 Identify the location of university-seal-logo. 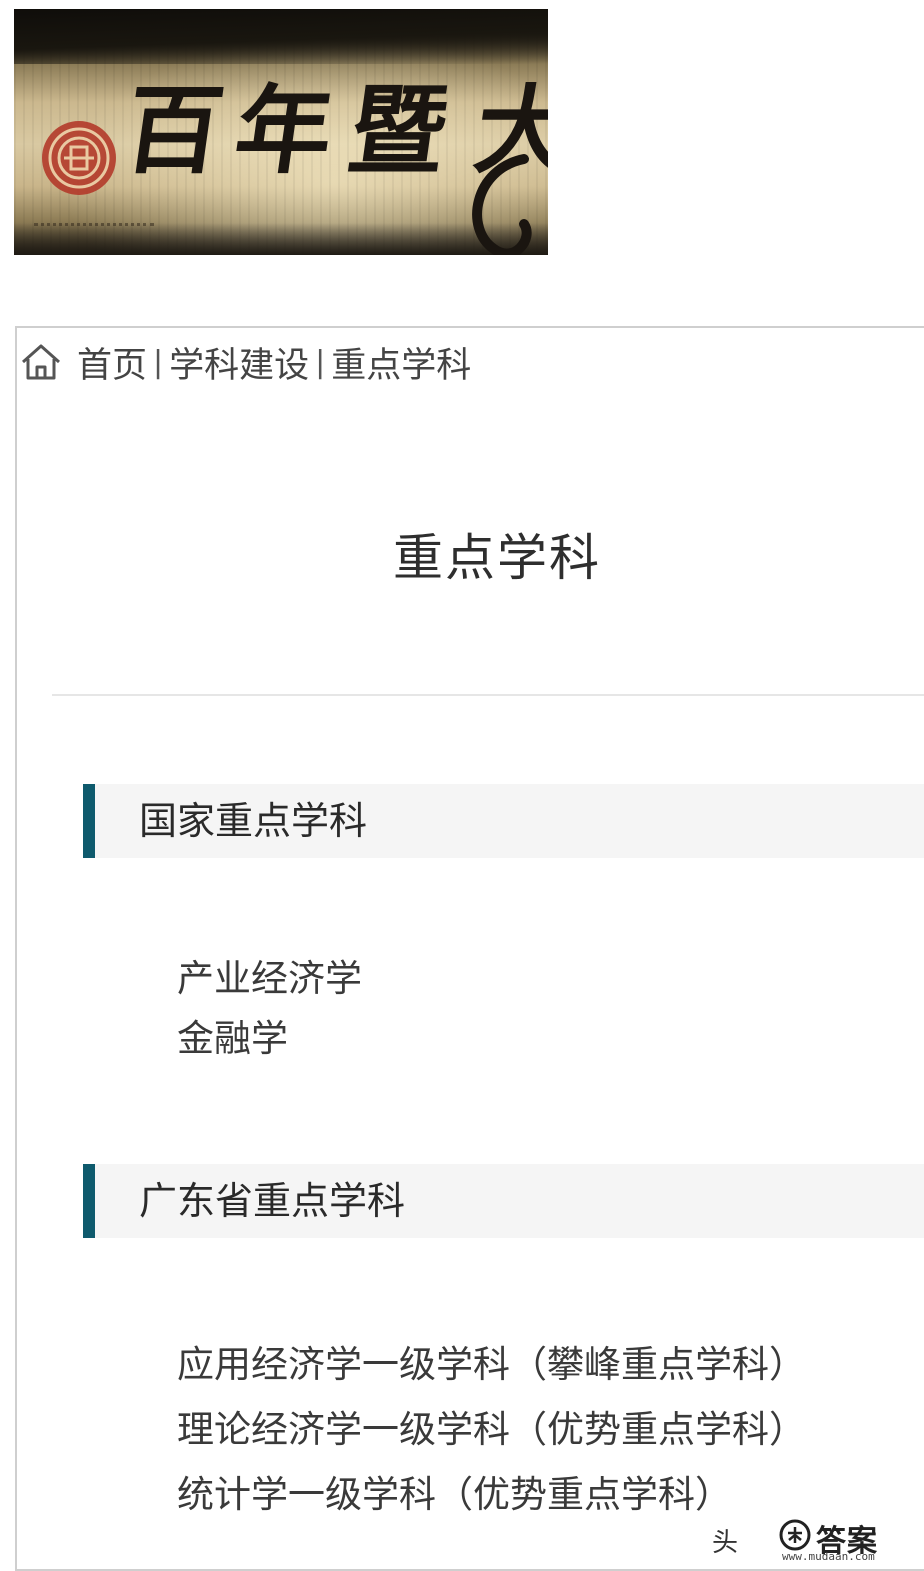
(79, 158).